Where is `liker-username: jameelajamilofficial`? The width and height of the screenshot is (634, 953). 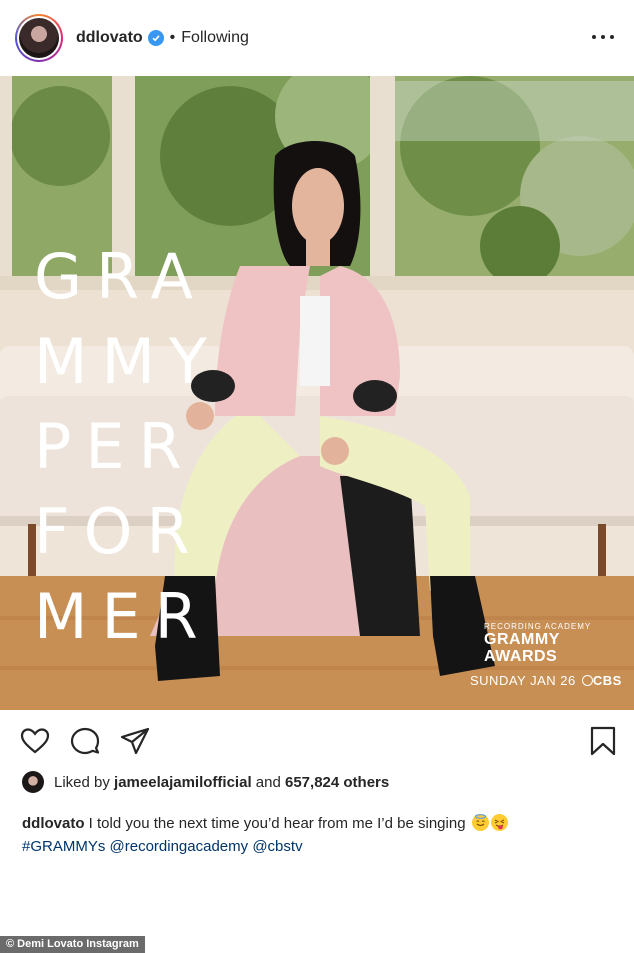 liker-username: jameelajamilofficial is located at coordinates (183, 782).